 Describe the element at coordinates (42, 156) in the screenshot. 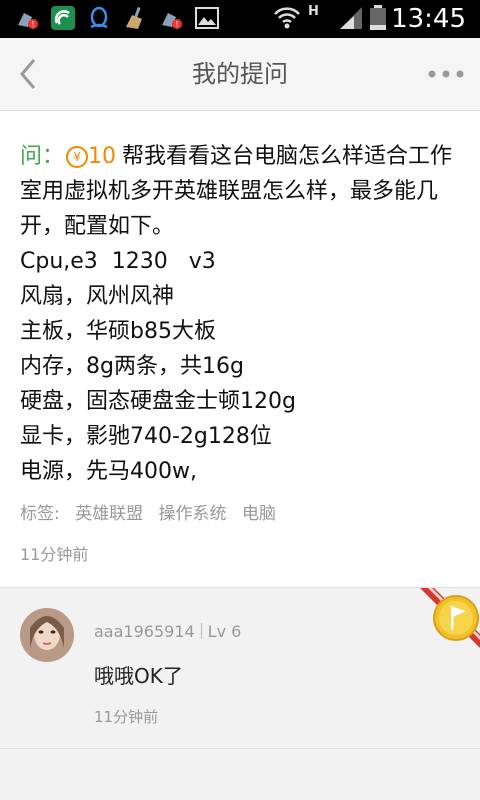

I see `question-prefix: 问：` at that location.